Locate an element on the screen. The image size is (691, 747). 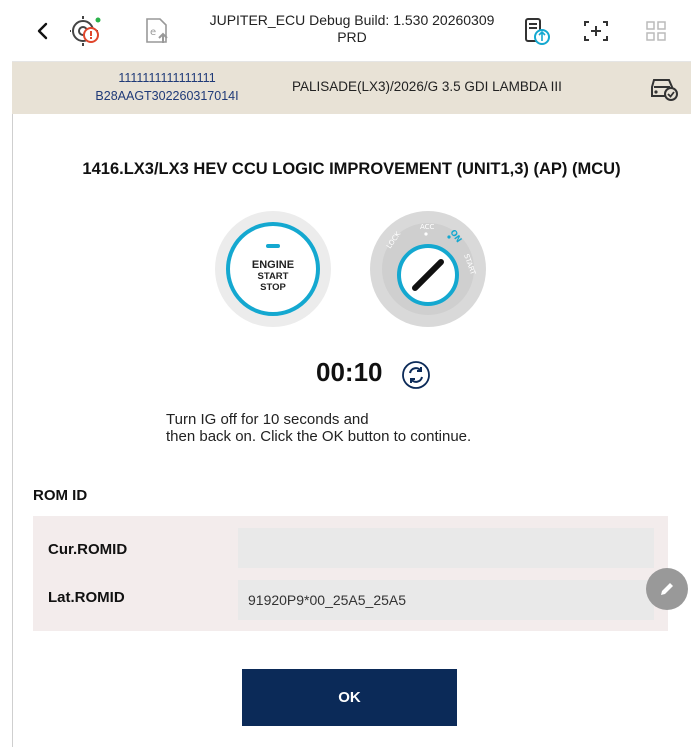
countdown-timer: 00:10 is located at coordinates (349, 372).